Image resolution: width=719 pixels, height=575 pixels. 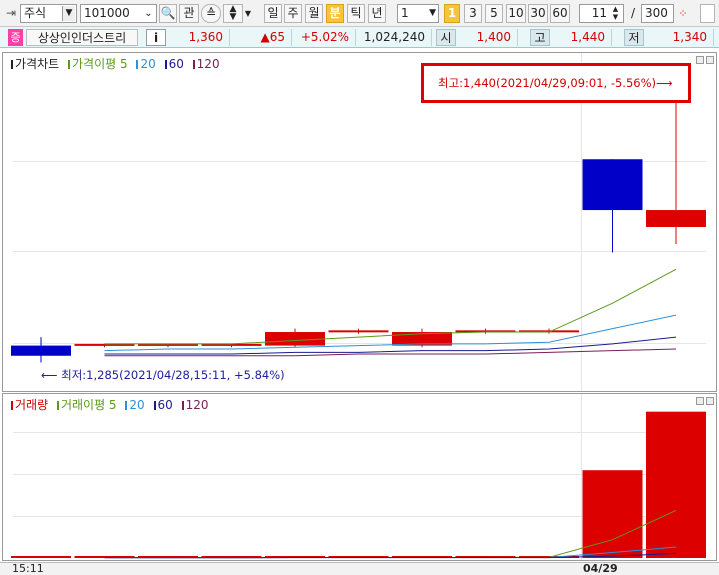 What do you see at coordinates (516, 13) in the screenshot?
I see `interval-10: 10` at bounding box center [516, 13].